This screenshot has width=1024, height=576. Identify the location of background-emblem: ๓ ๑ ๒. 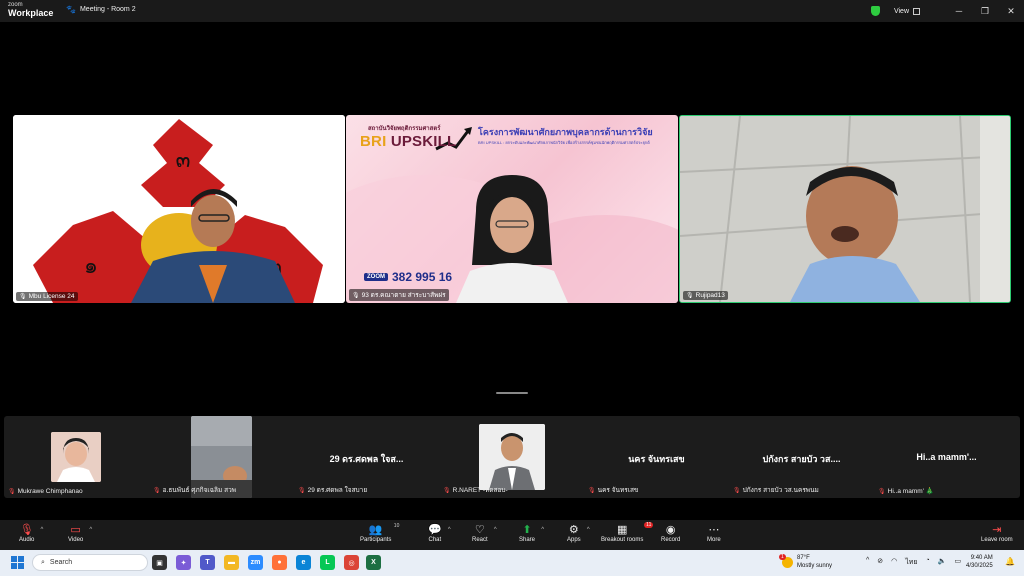
(179, 209).